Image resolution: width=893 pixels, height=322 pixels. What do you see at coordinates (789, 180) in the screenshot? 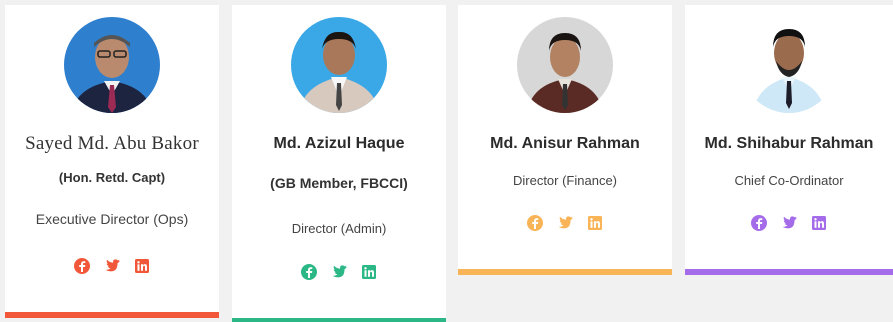
I see `member-role: Chief Co-Ordinator` at bounding box center [789, 180].